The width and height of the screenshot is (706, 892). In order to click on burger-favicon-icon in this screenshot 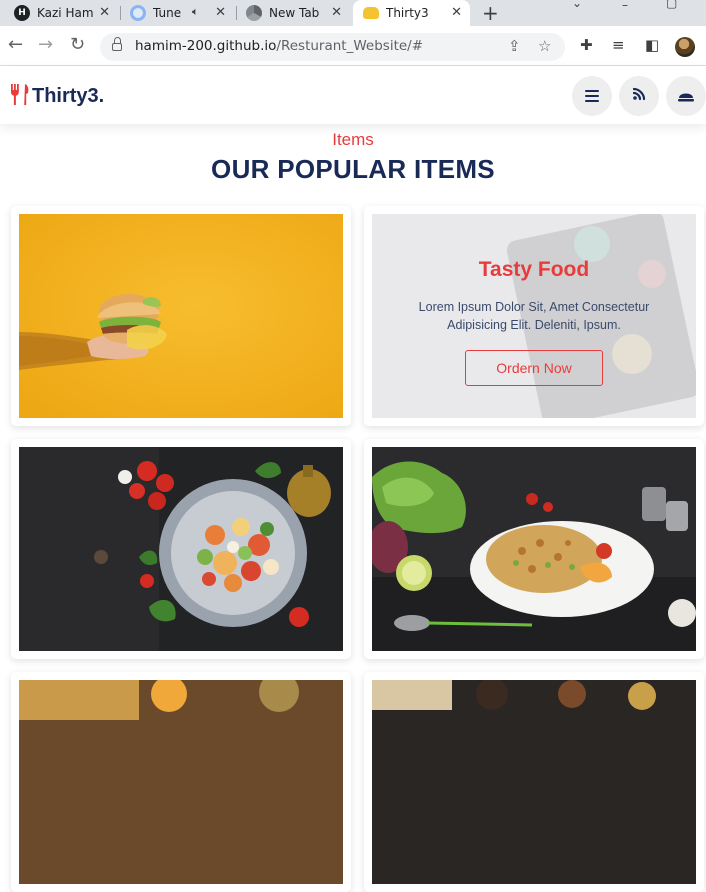, I will do `click(371, 13)`.